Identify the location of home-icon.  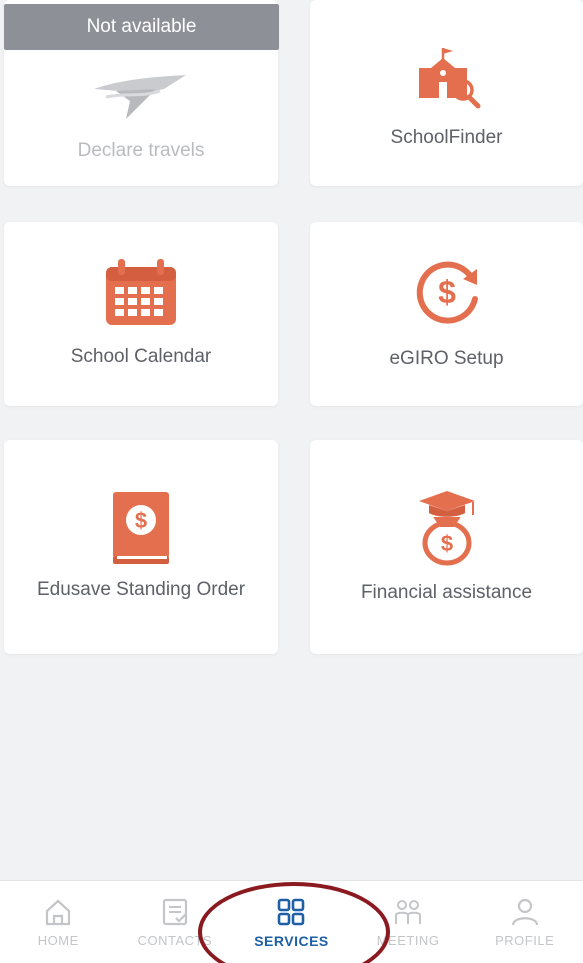
(58, 912).